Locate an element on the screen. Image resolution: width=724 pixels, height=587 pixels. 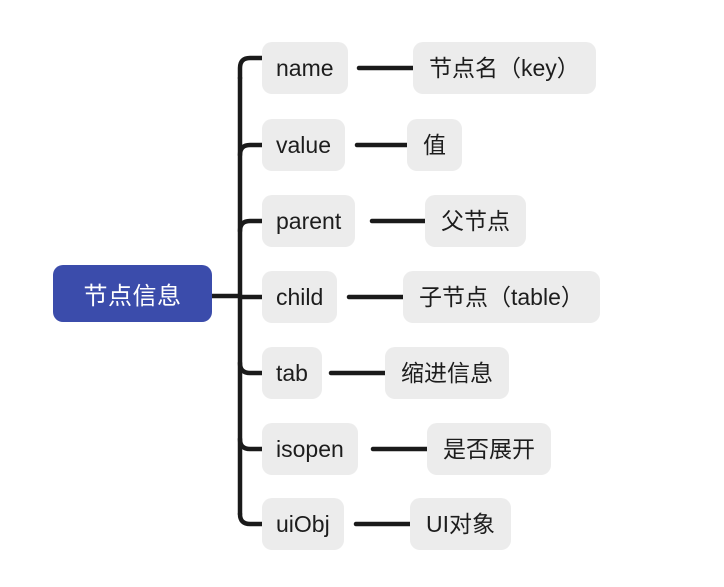
node-key-uiobj: uiObj is located at coordinates (303, 524).